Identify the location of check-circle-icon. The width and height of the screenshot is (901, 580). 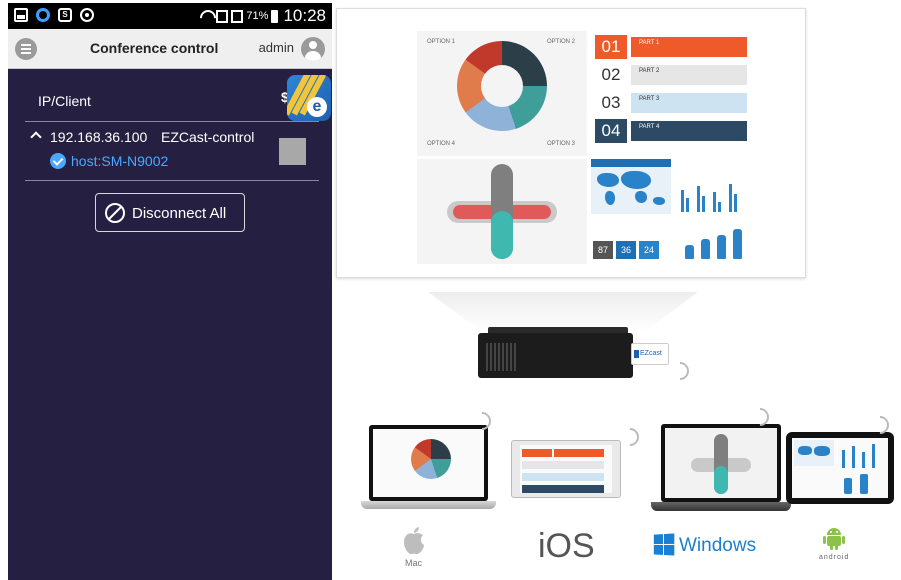
(58, 161).